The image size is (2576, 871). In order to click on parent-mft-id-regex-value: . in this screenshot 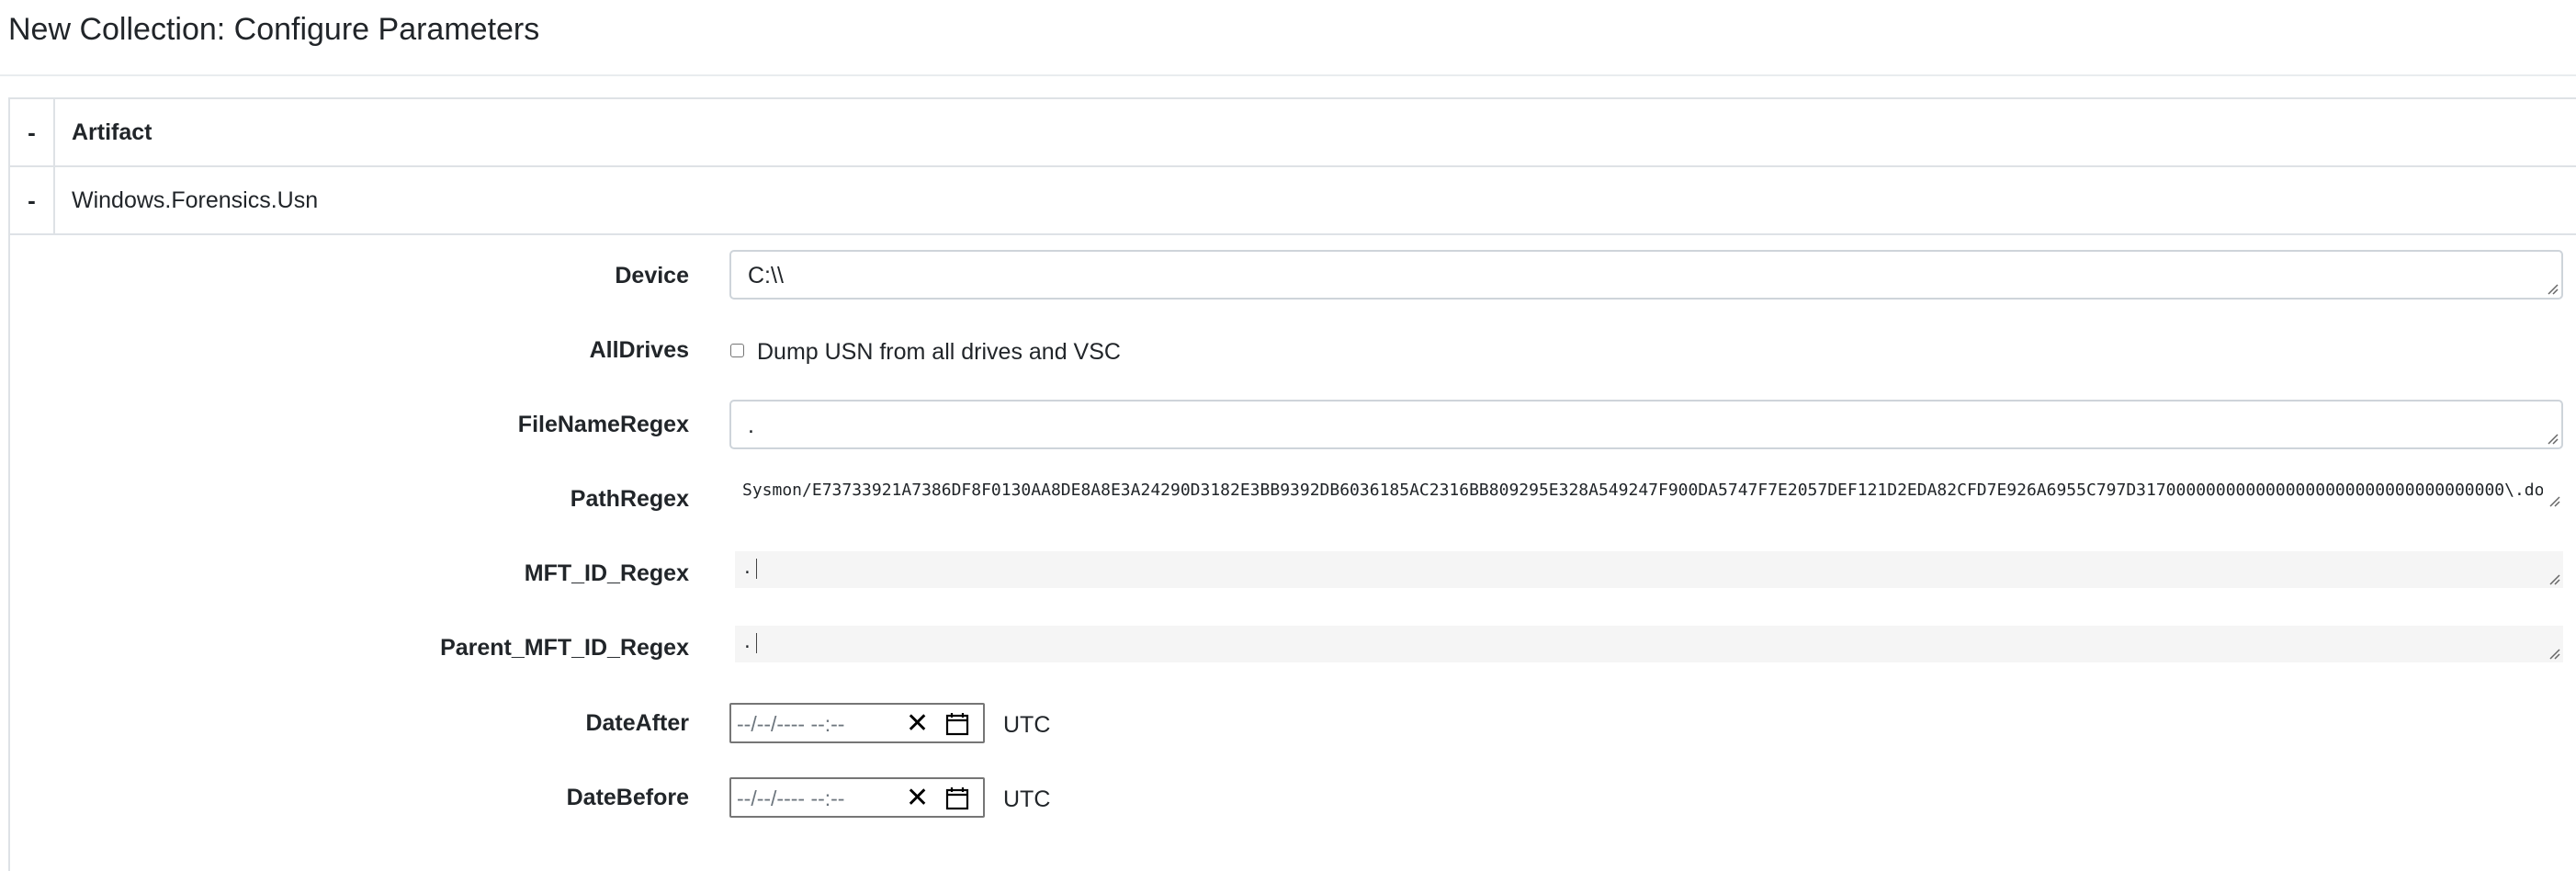, I will do `click(747, 642)`.